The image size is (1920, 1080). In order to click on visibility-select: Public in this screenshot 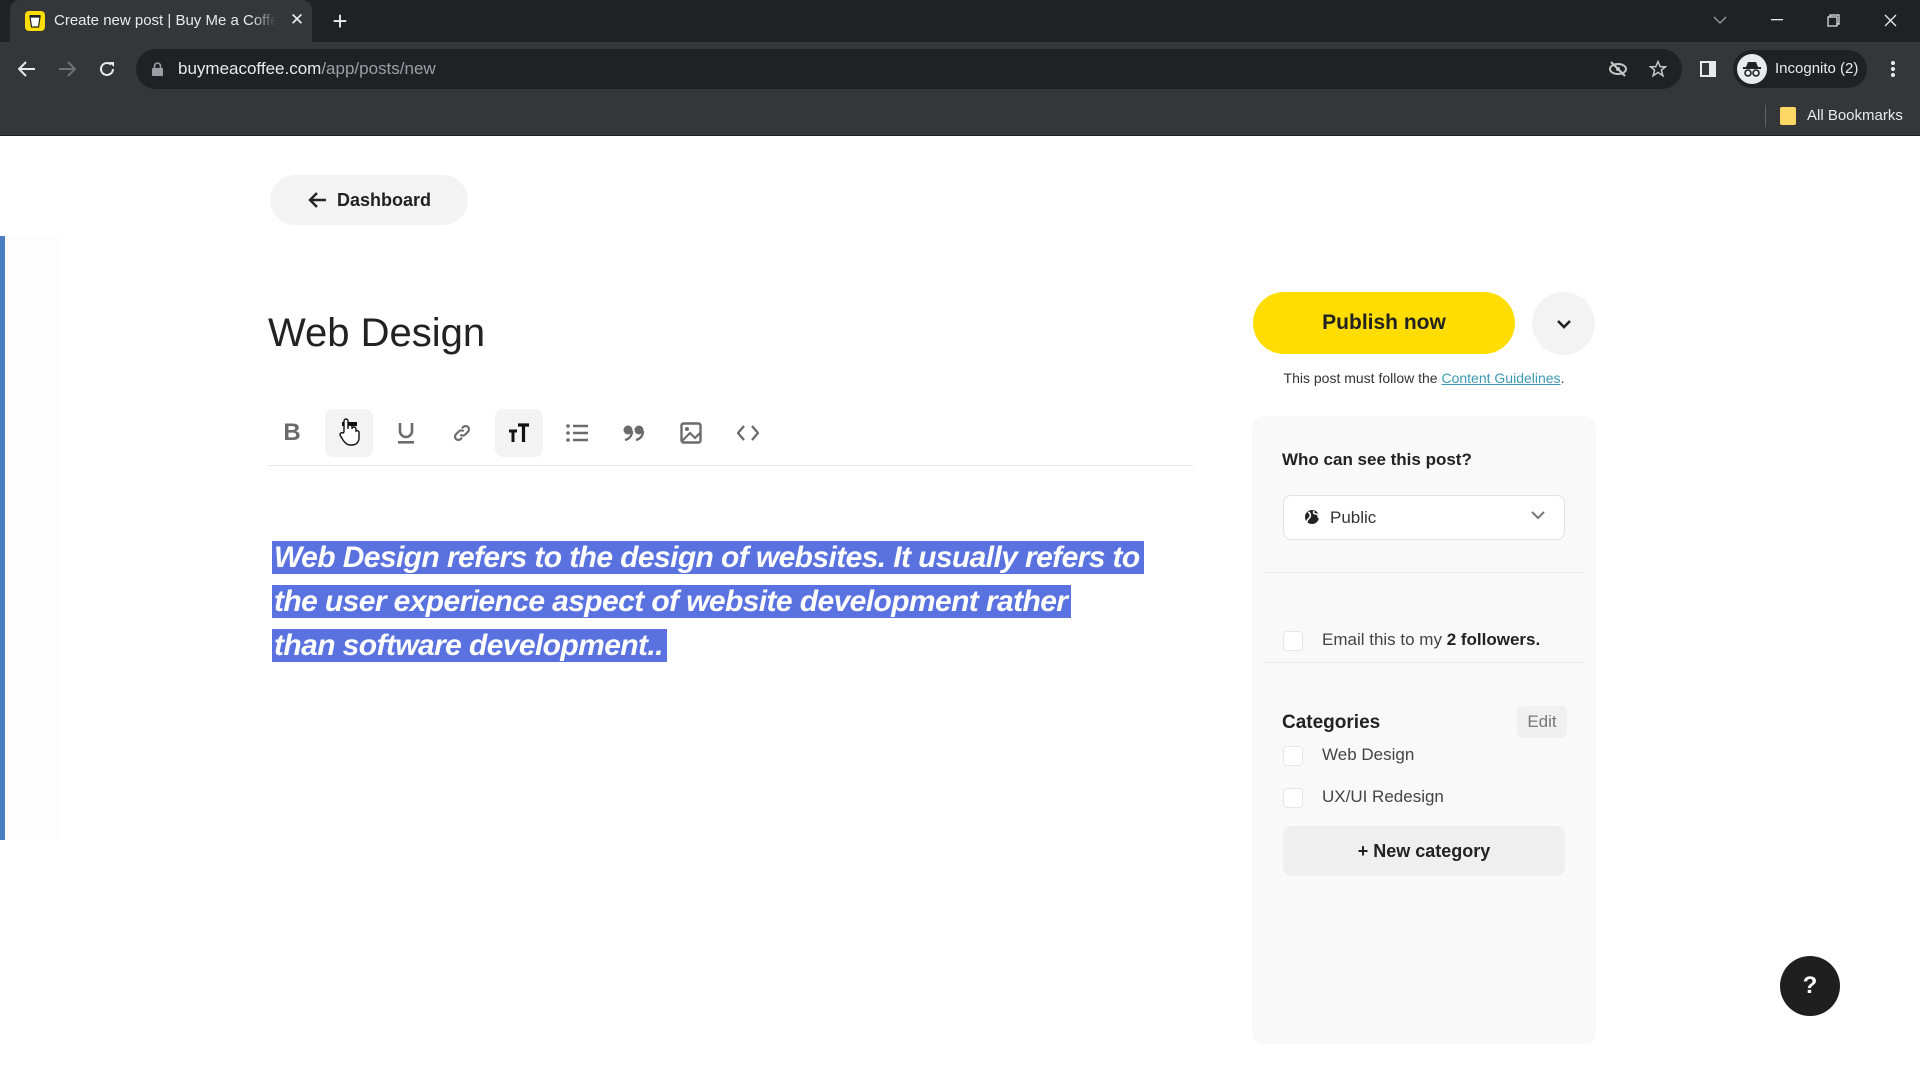, I will do `click(1424, 517)`.